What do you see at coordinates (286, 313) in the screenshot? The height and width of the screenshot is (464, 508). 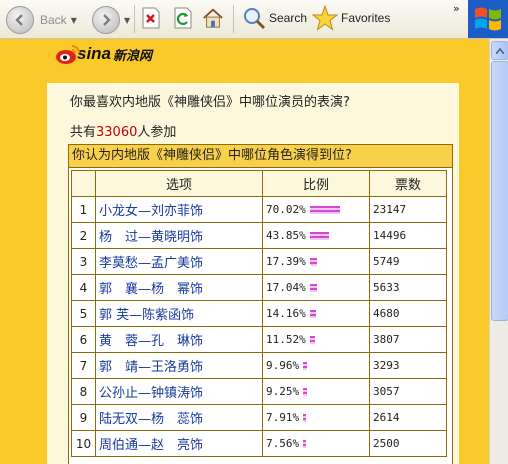 I see `ratio-percent: 14.16%` at bounding box center [286, 313].